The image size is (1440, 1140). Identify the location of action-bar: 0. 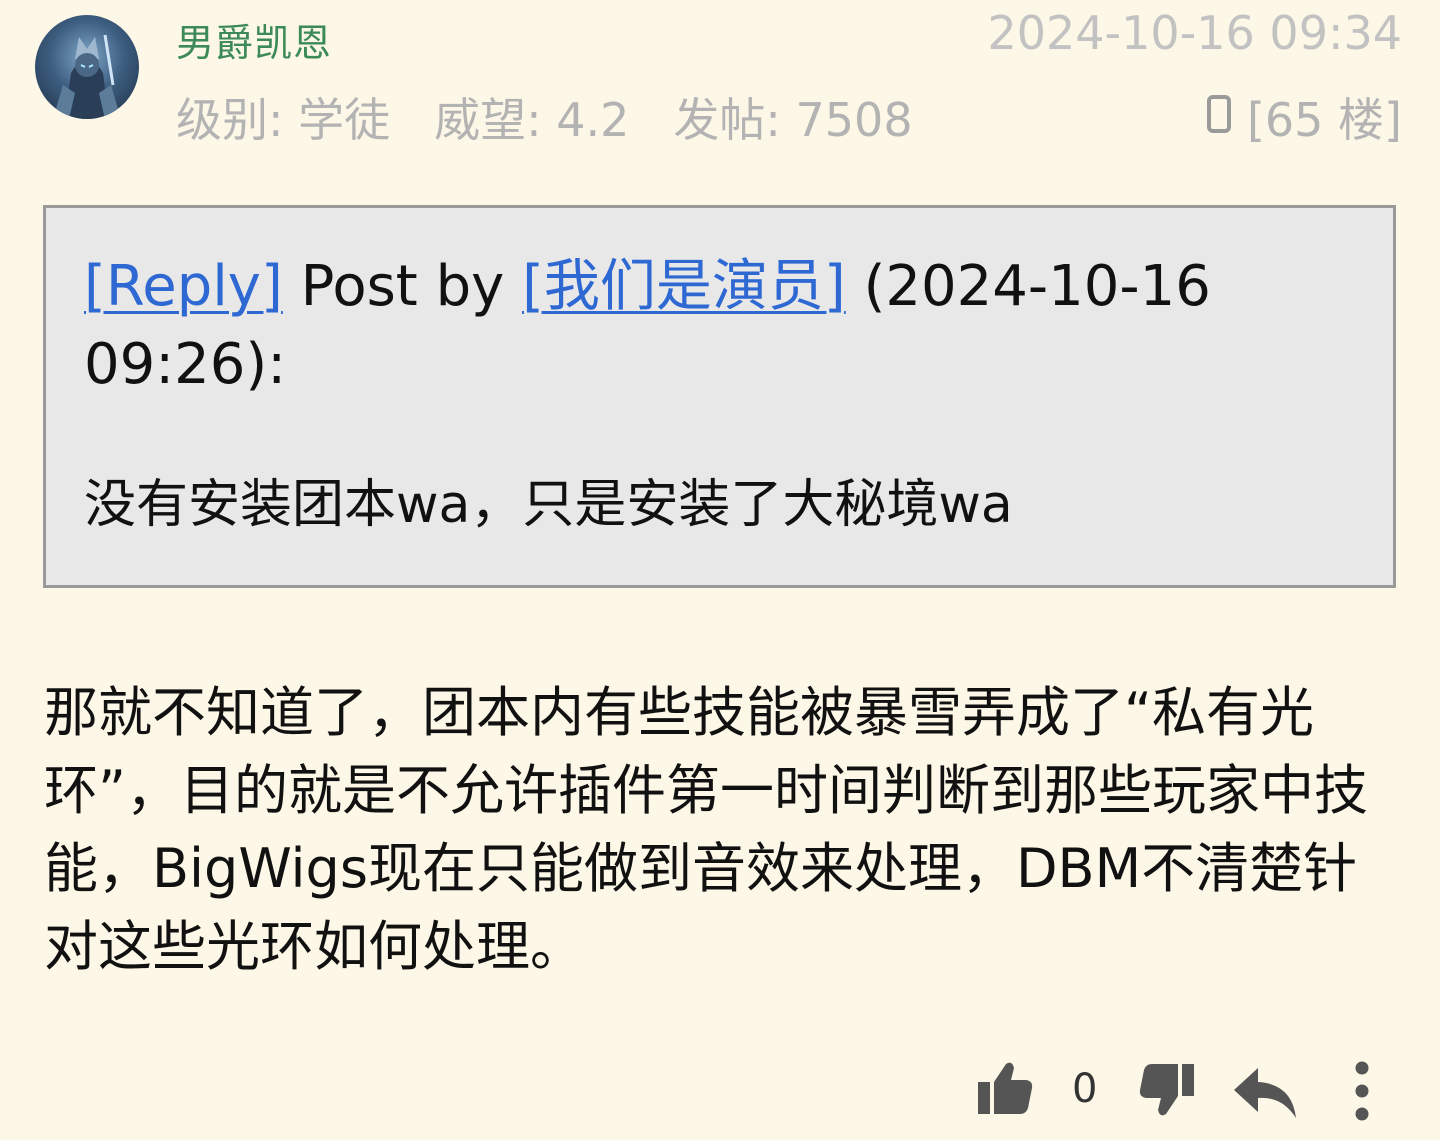
(720, 1091).